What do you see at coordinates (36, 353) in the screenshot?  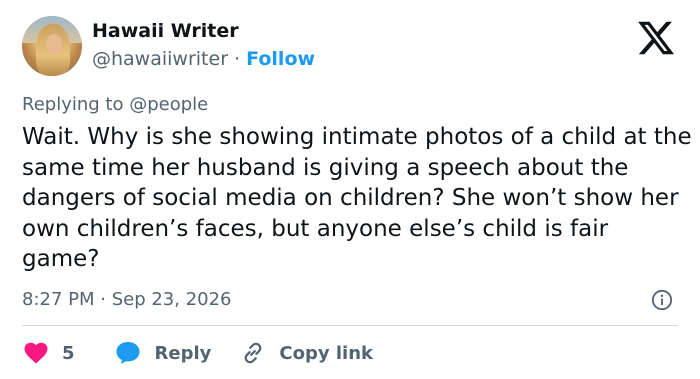 I see `heart-icon` at bounding box center [36, 353].